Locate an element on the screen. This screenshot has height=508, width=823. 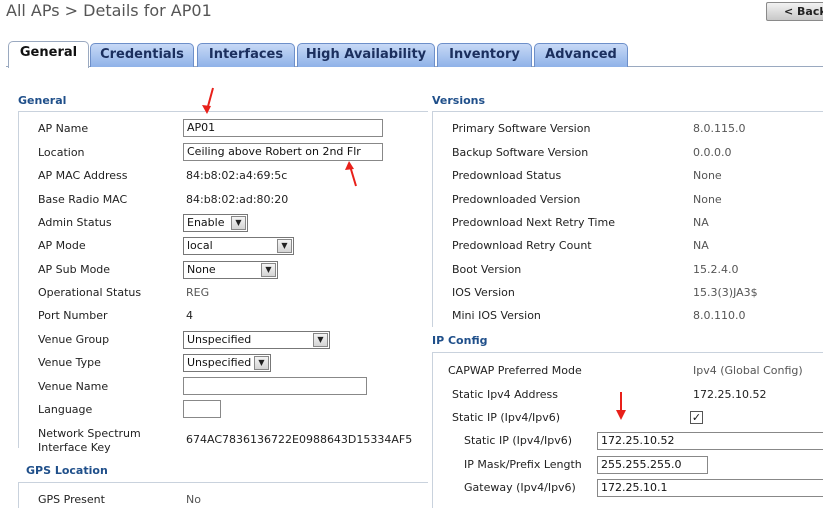
back-button: < Back is located at coordinates (794, 11).